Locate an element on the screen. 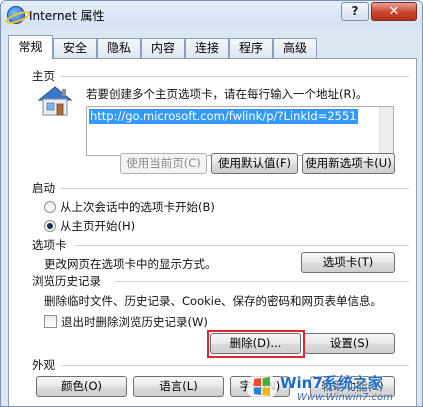 This screenshot has width=423, height=407. history-description: 删除临时文件、历史记录、Cookie、保存的密码和网页表单信息。 is located at coordinates (213, 301).